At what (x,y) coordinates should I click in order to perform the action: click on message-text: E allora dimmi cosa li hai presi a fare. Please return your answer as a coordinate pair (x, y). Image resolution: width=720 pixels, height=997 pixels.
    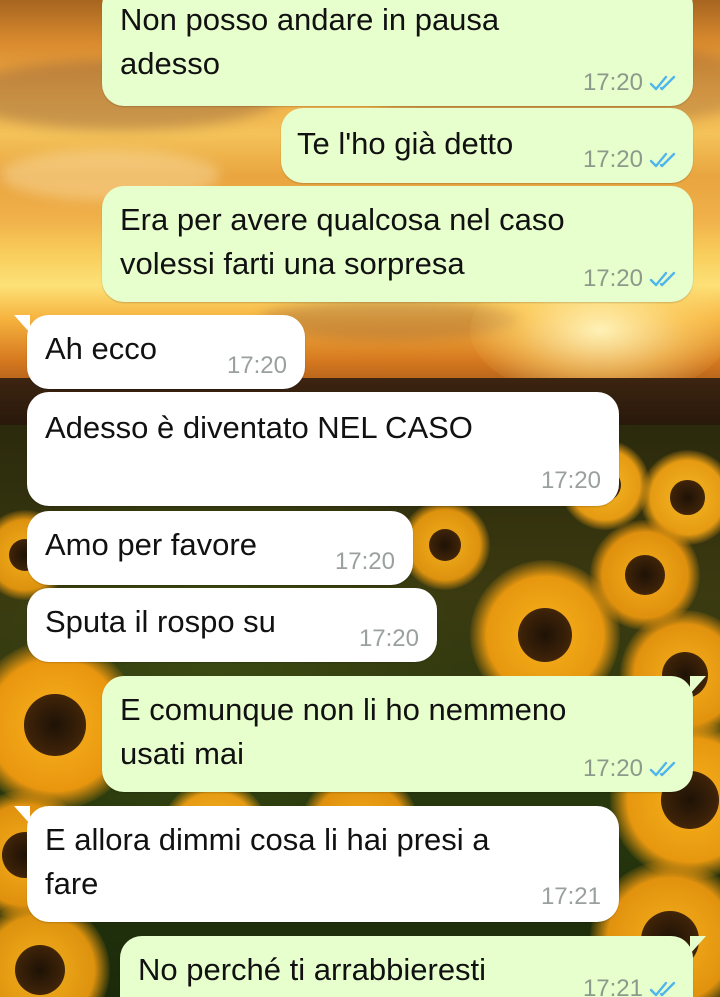
    Looking at the image, I should click on (267, 861).